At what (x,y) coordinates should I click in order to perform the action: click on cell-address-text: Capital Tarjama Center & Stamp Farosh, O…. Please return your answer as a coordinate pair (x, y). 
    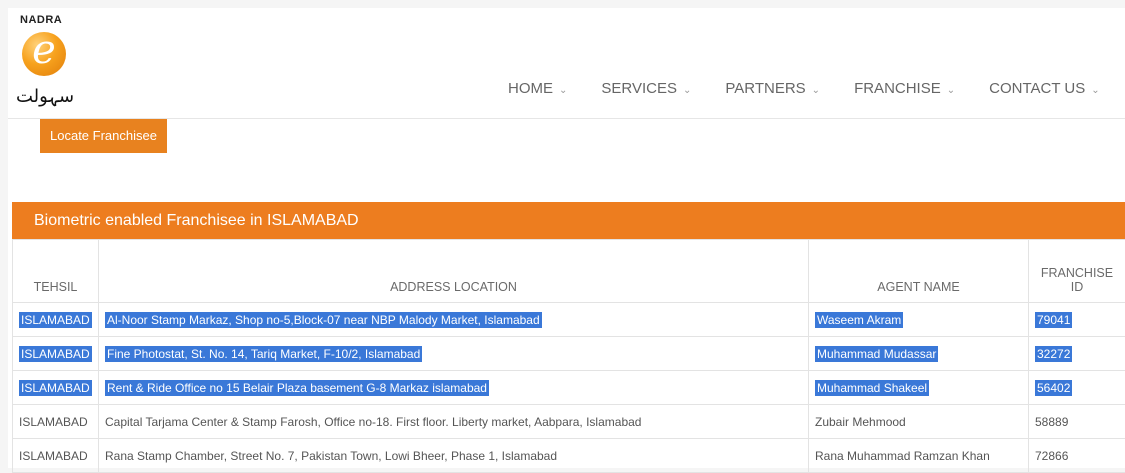
    Looking at the image, I should click on (373, 422).